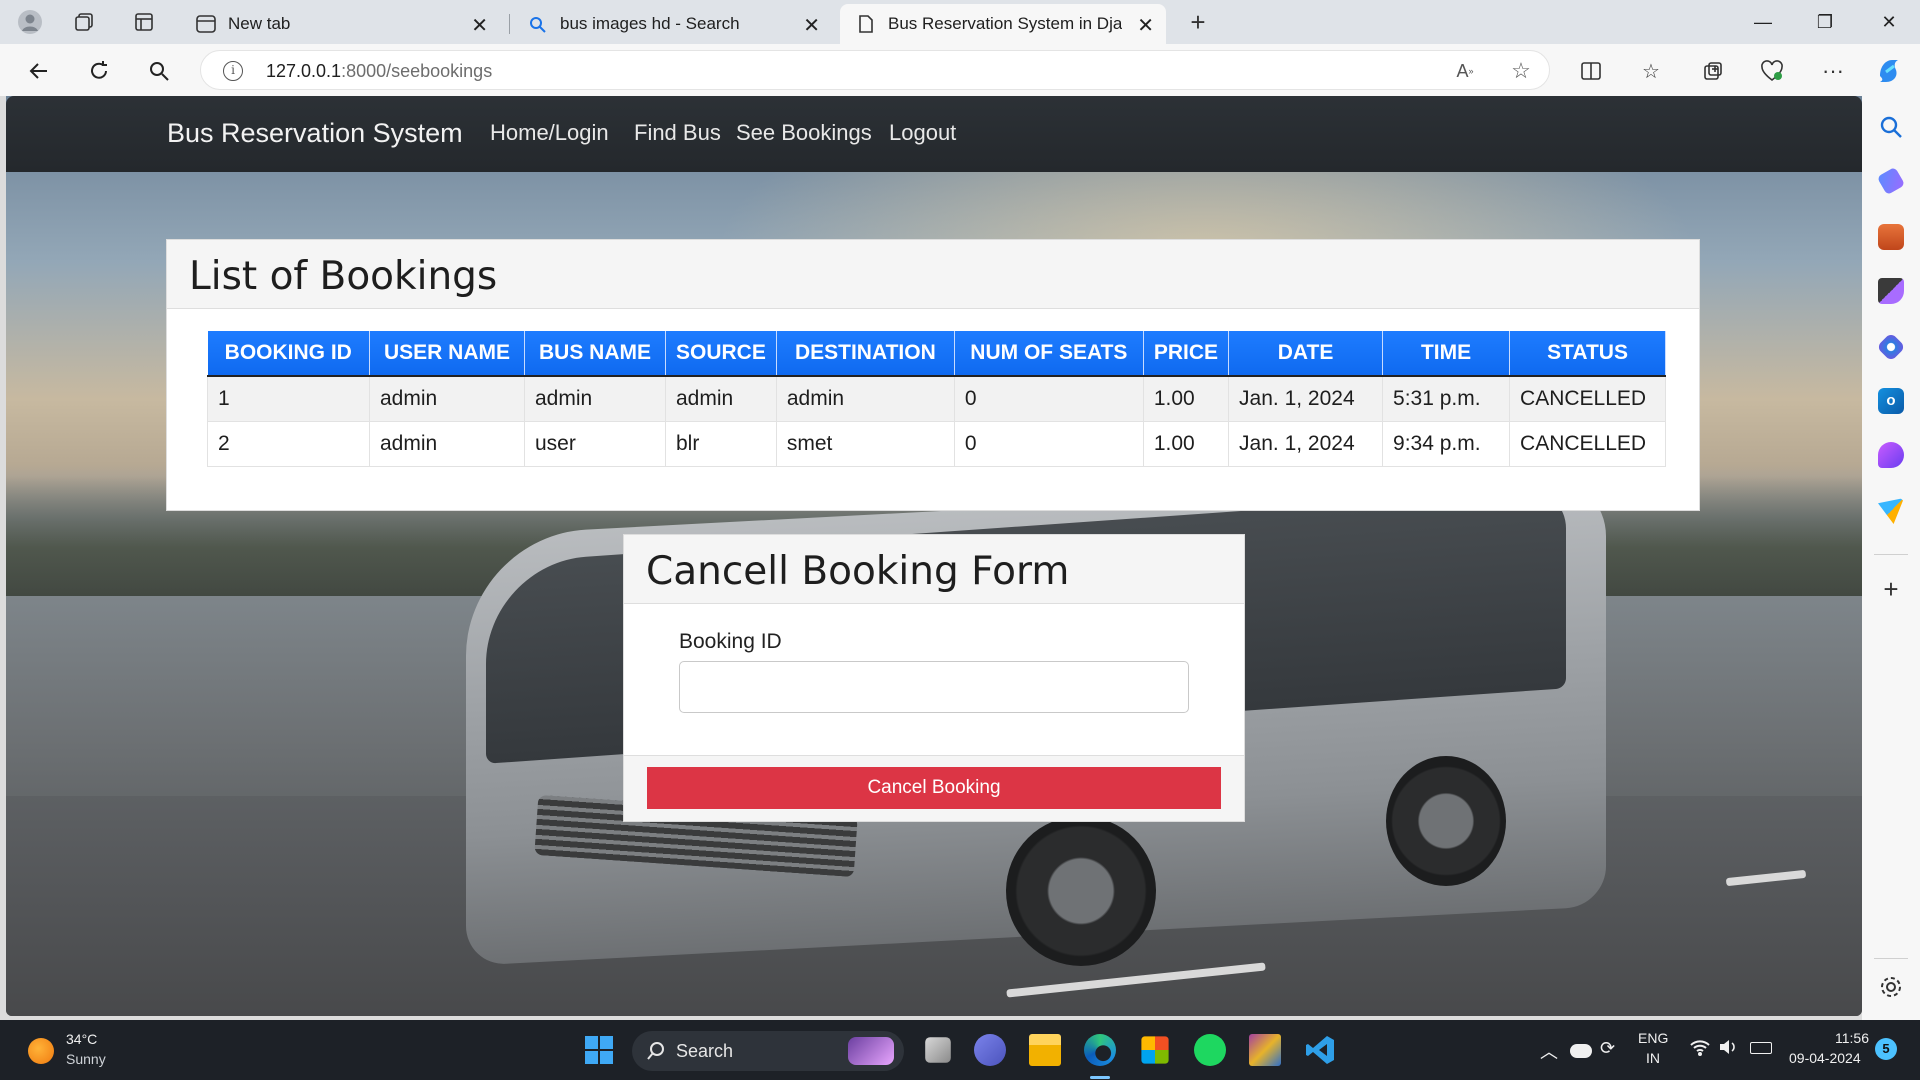  Describe the element at coordinates (1100, 1050) in the screenshot. I see `edge-browser-icon` at that location.